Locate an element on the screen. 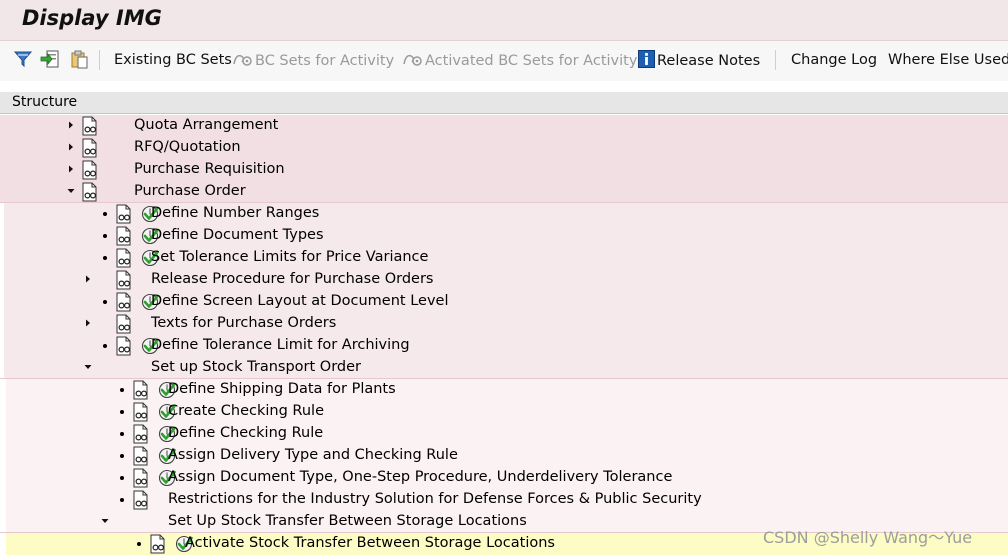 The height and width of the screenshot is (555, 1008). tree-node-label: Set Tolerance Limits for Price Variance is located at coordinates (289, 257).